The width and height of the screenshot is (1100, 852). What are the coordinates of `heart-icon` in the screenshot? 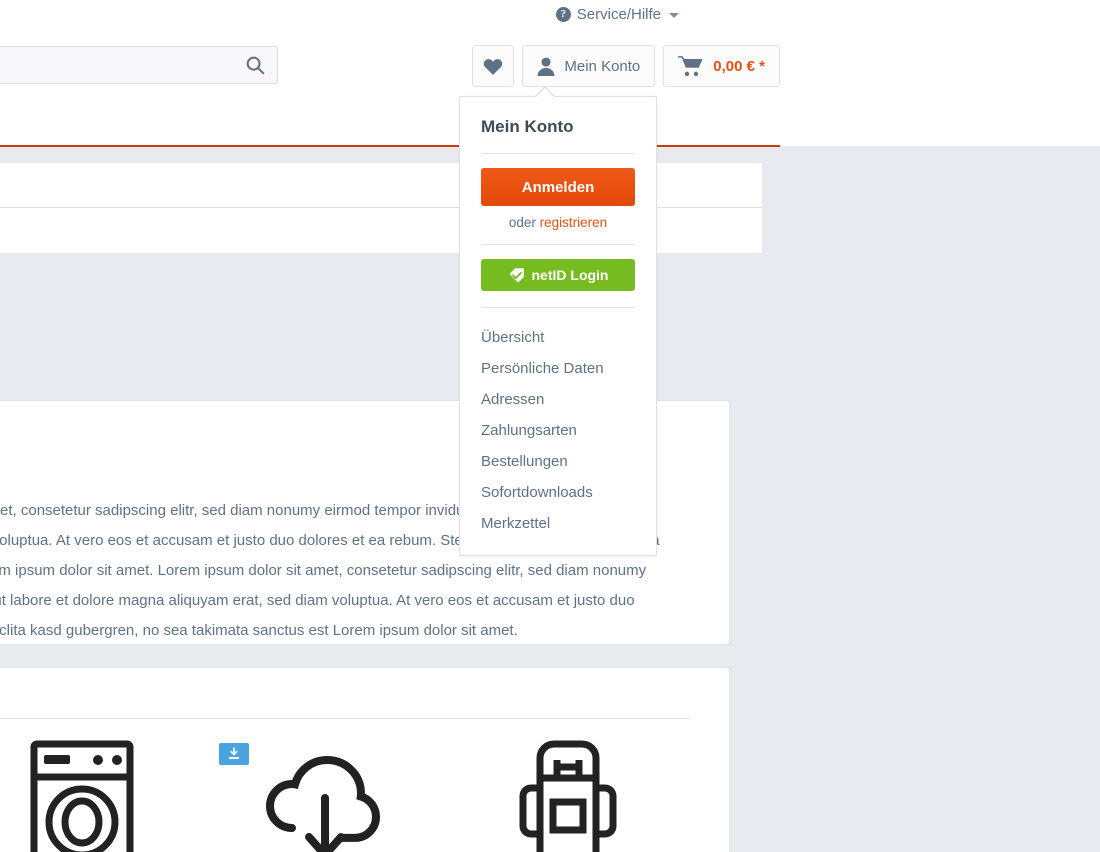 It's located at (493, 66).